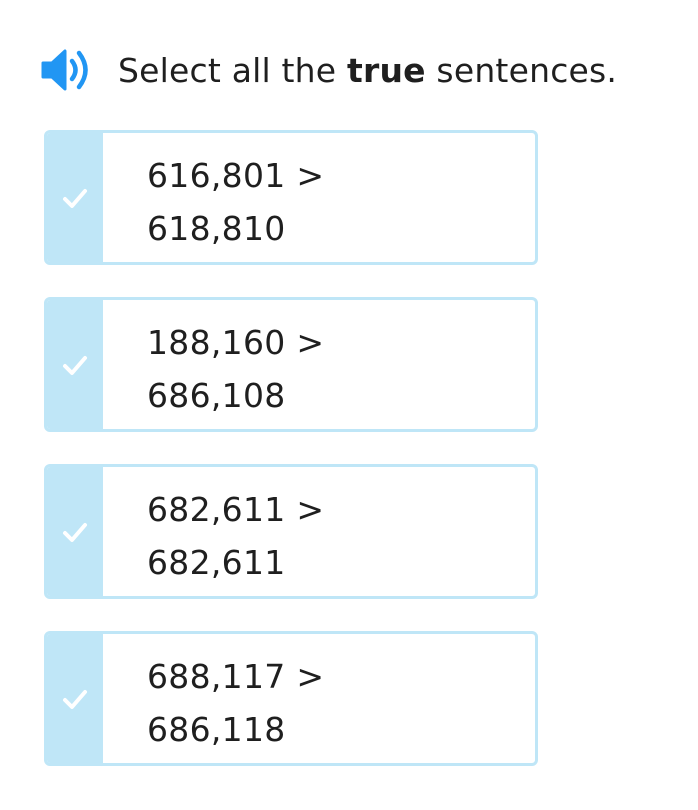 This screenshot has width=698, height=810. I want to click on choice-option-1: 616,801 > 618,810, so click(291, 197).